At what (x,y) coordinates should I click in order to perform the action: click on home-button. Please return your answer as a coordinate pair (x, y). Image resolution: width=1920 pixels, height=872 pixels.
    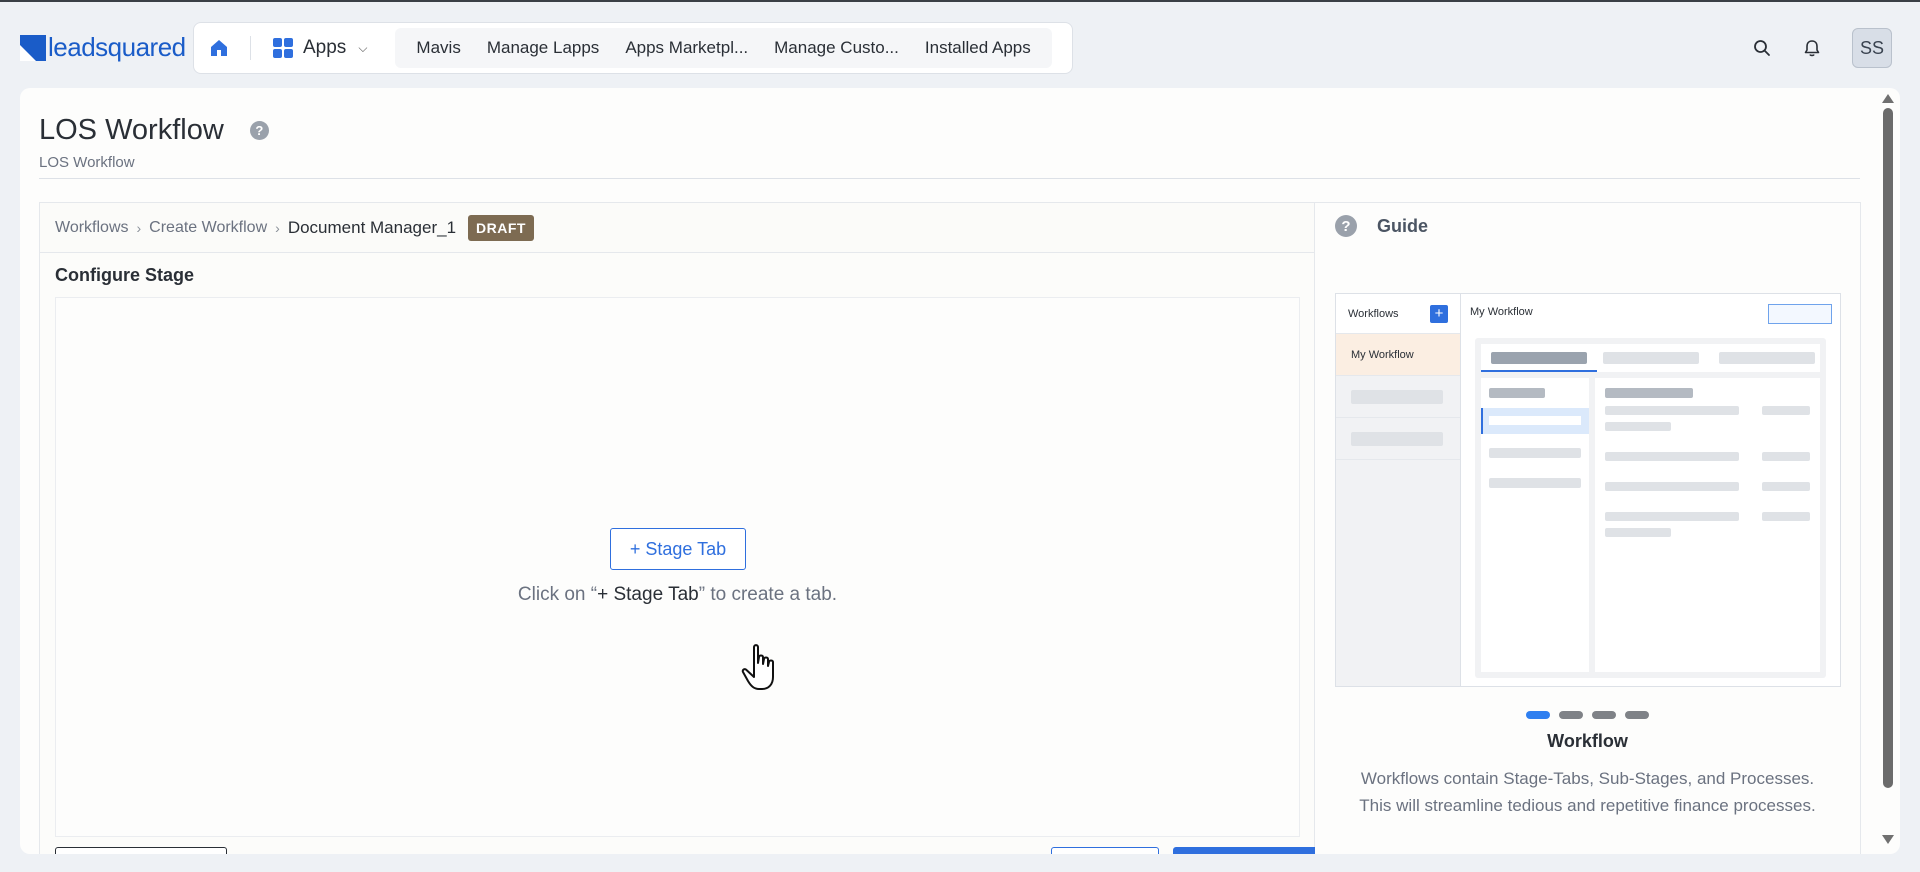
    Looking at the image, I should click on (219, 48).